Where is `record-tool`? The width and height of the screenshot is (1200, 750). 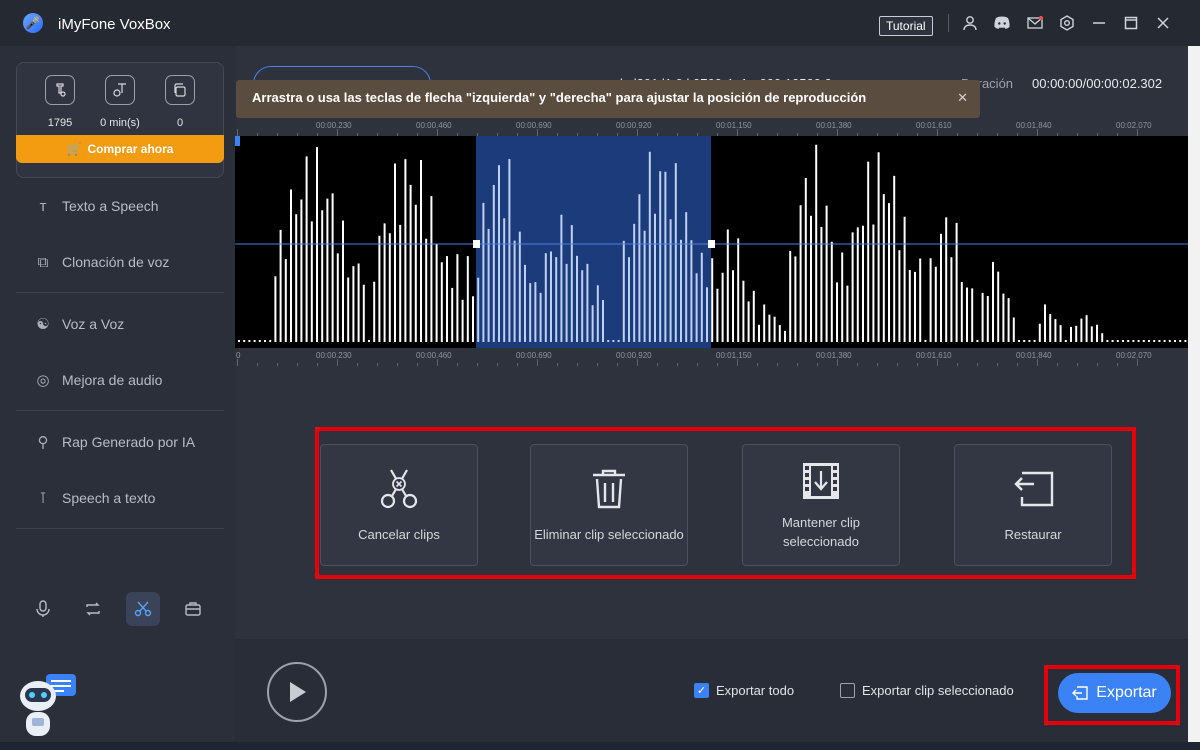
record-tool is located at coordinates (43, 609).